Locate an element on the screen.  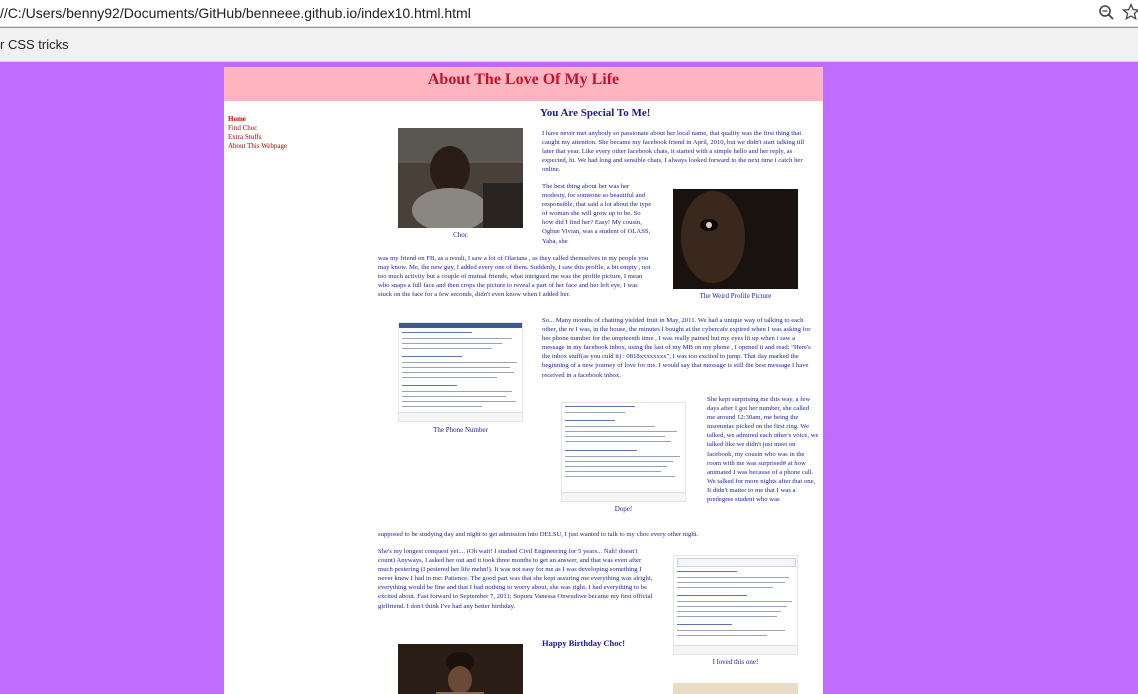
nav-extra-stuffs: Extra Stuffs is located at coordinates (273, 137).